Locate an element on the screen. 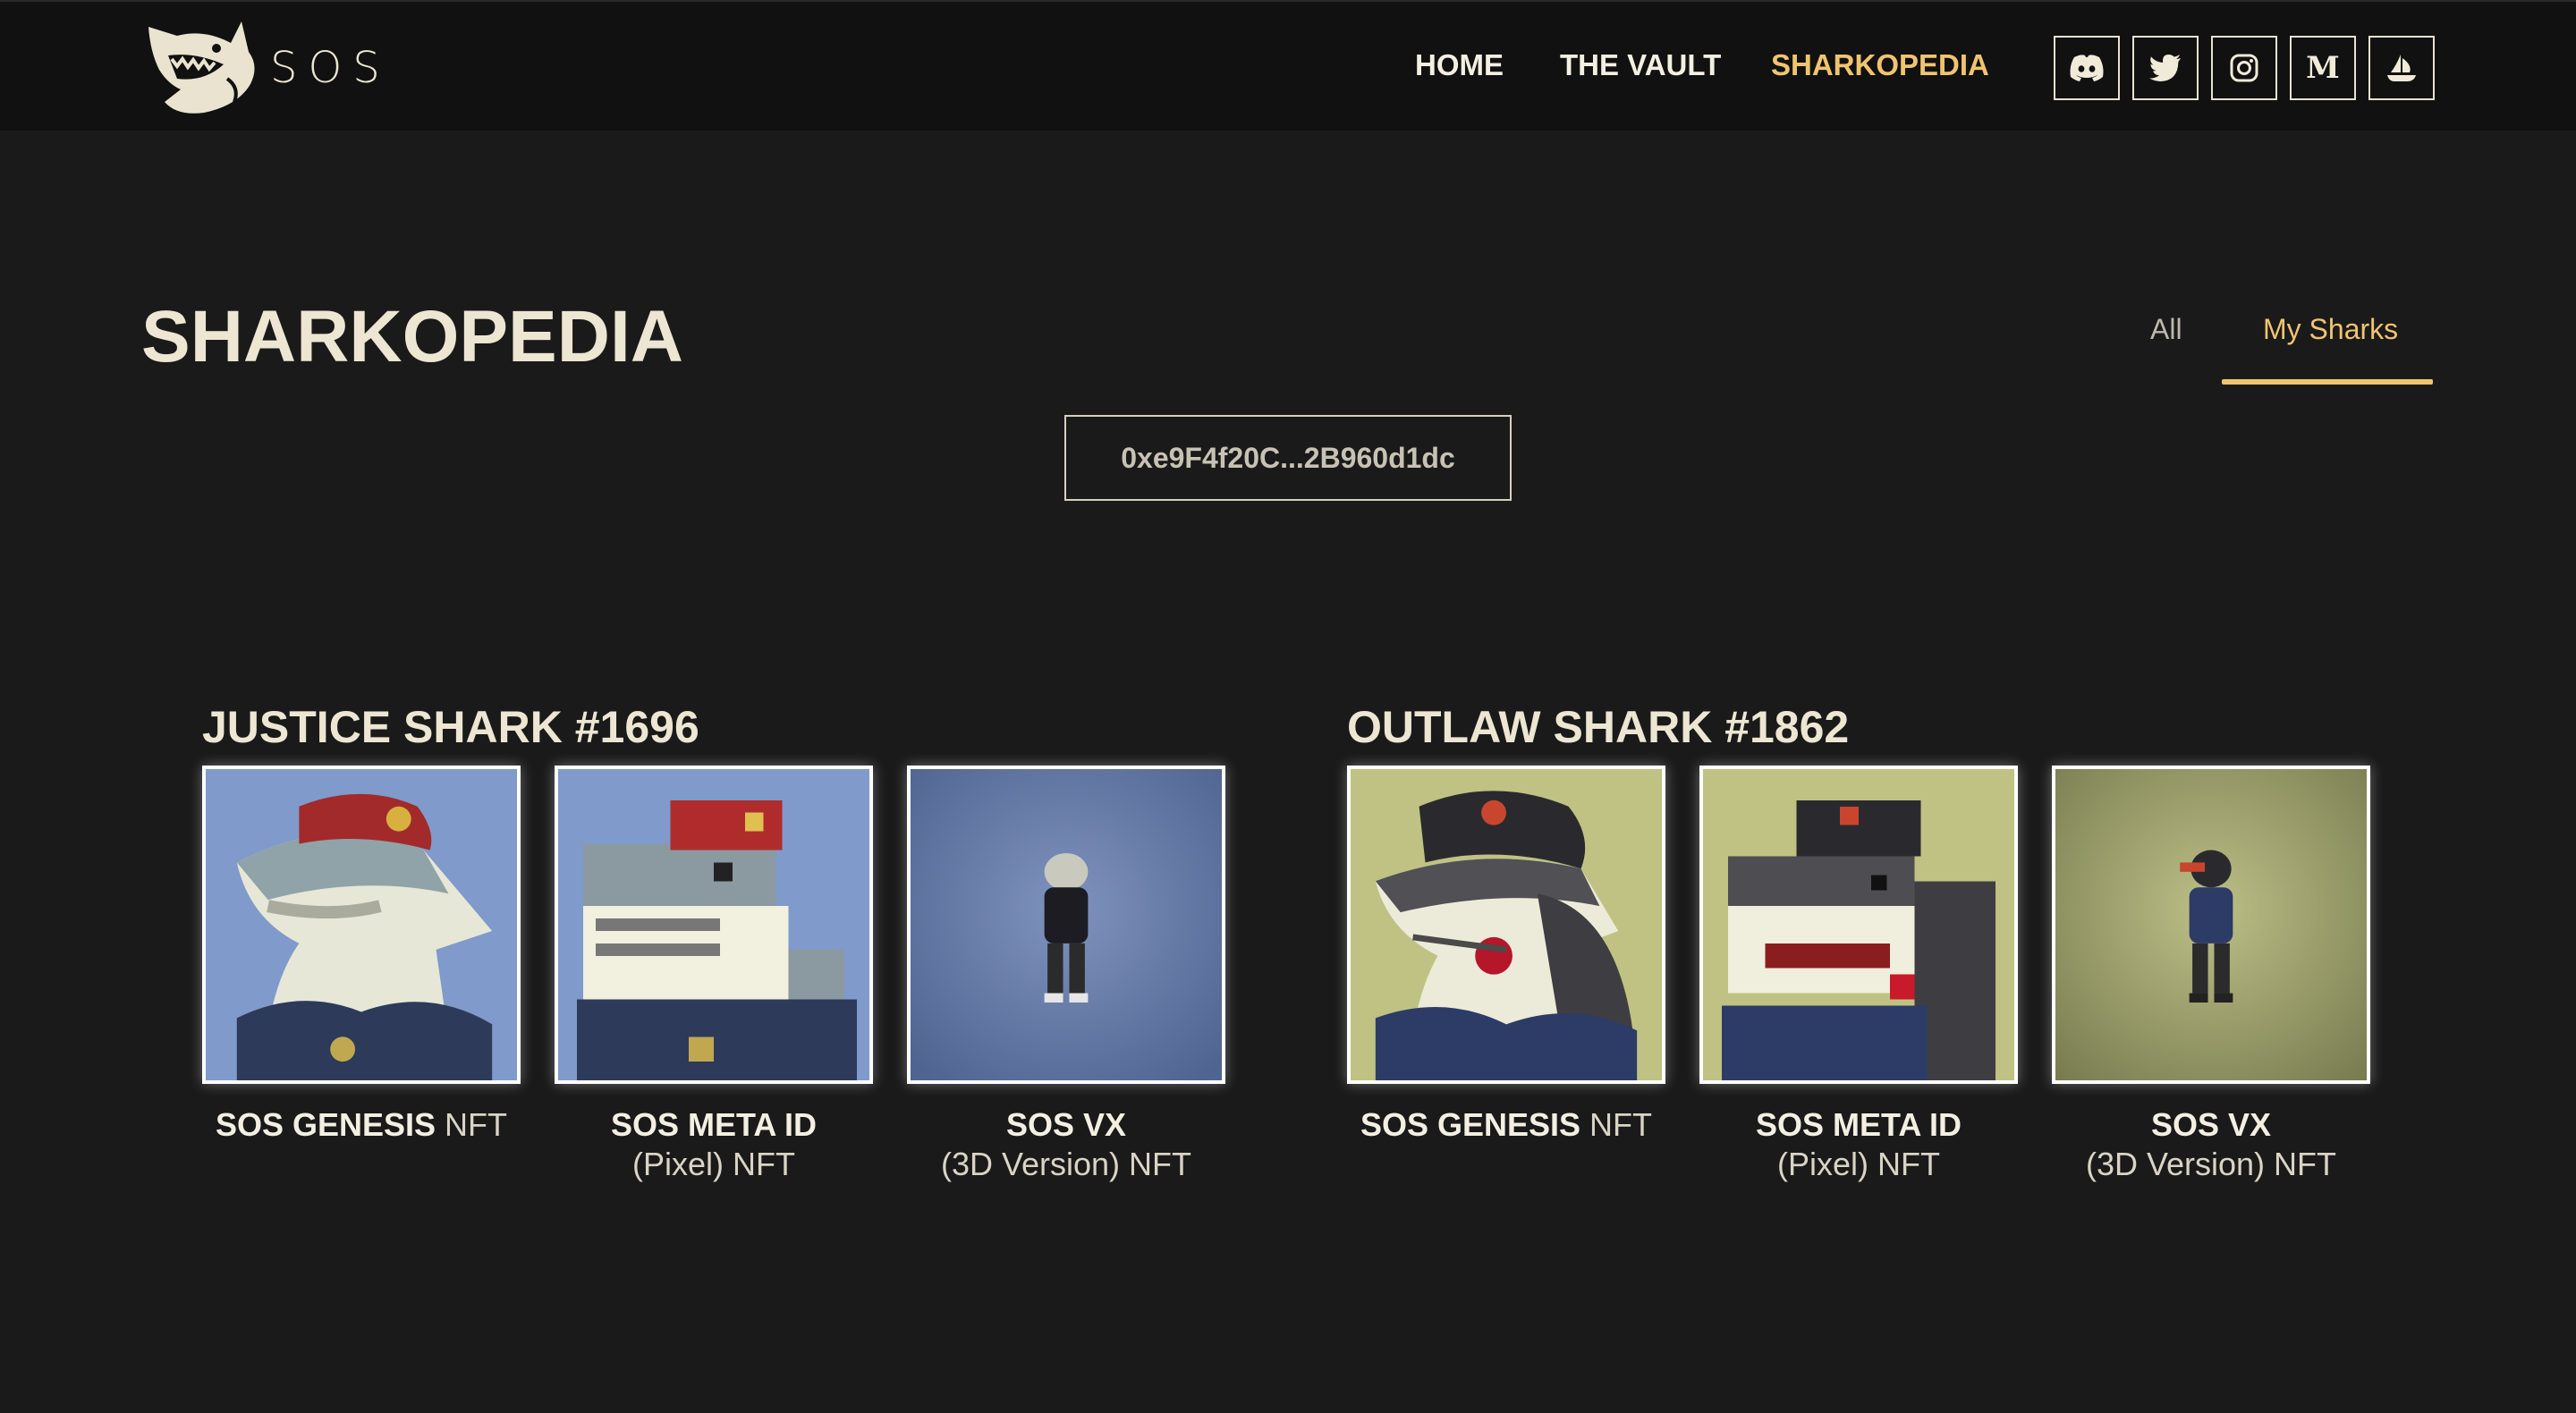 The width and height of the screenshot is (2576, 1413). medium-icon: M is located at coordinates (2323, 68).